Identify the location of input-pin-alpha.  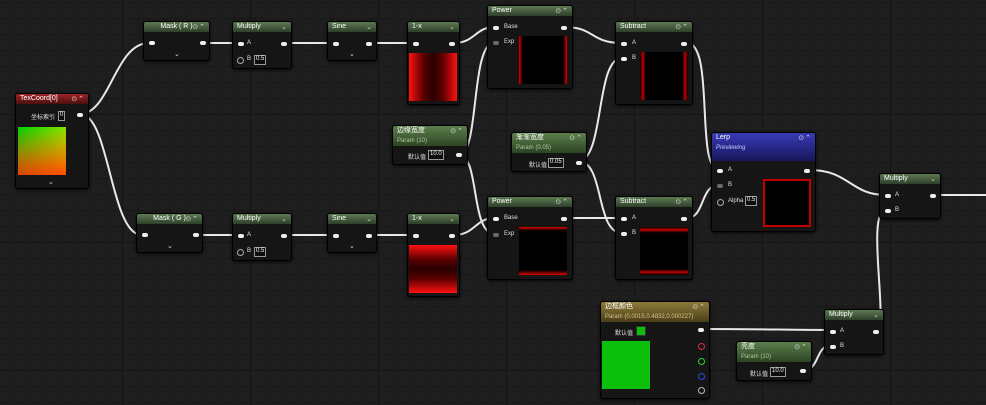
(720, 202).